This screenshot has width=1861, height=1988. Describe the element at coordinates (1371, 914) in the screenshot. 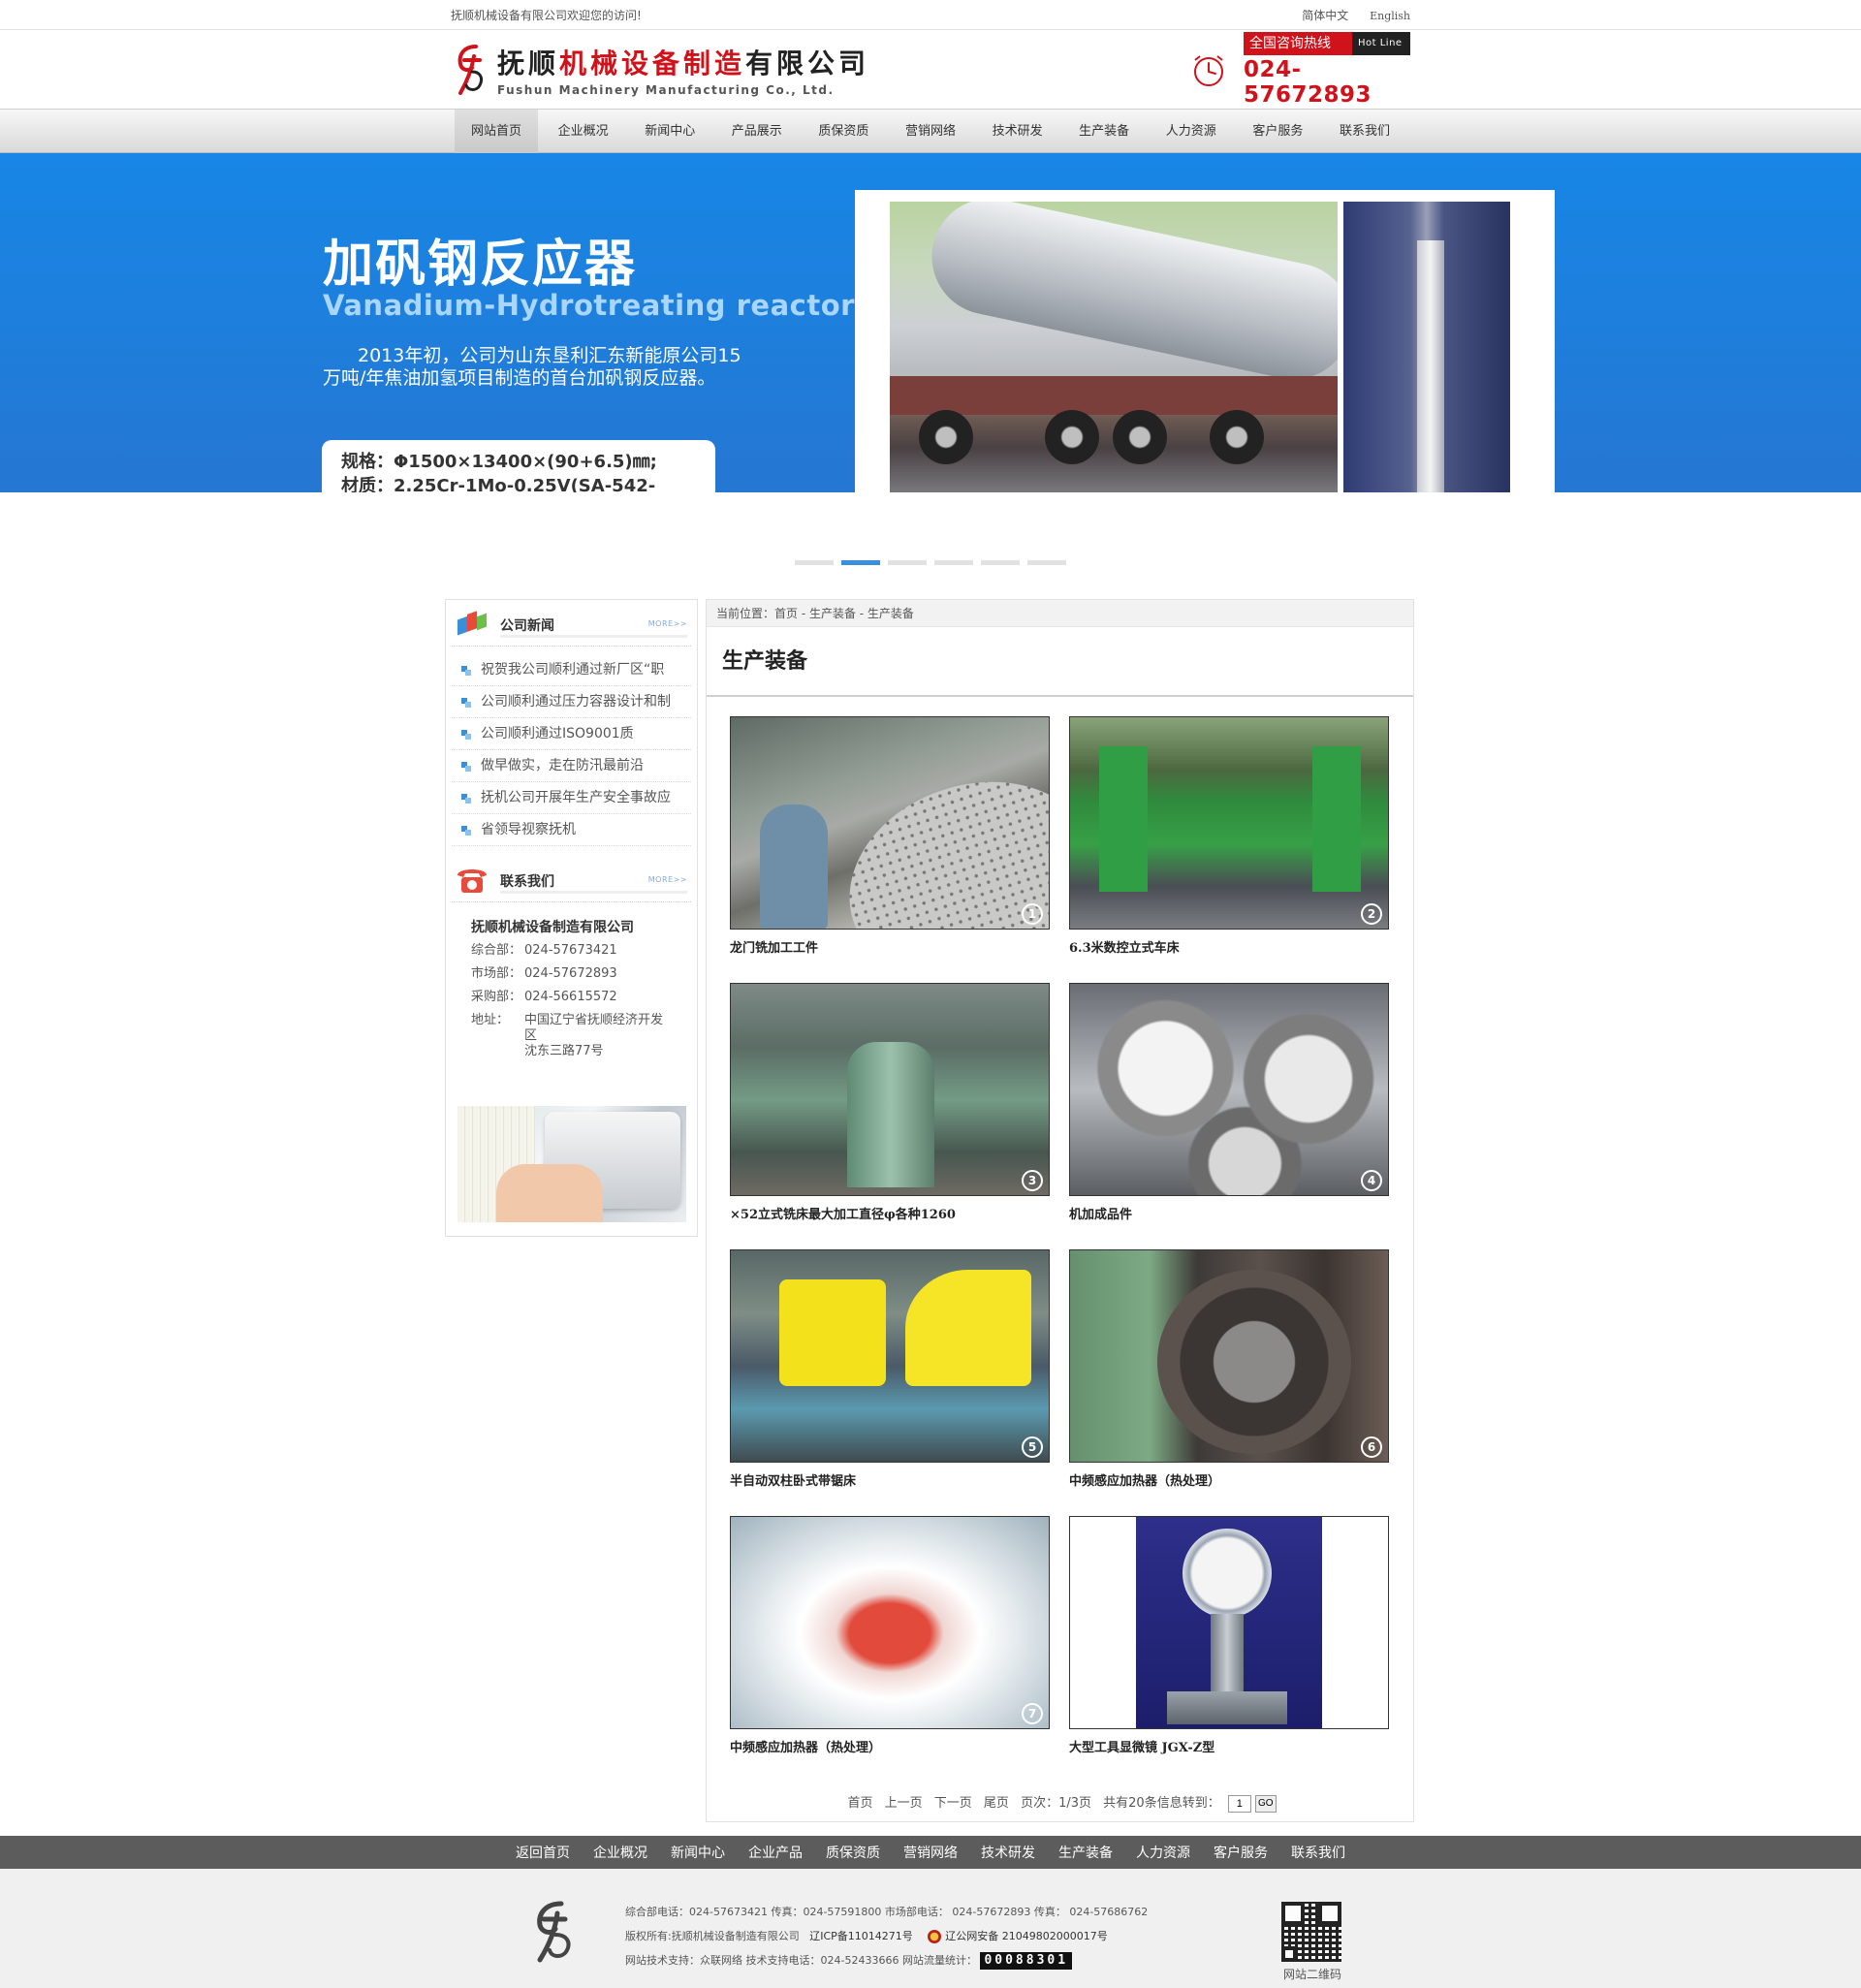

I see `product-number-badge: 2` at that location.